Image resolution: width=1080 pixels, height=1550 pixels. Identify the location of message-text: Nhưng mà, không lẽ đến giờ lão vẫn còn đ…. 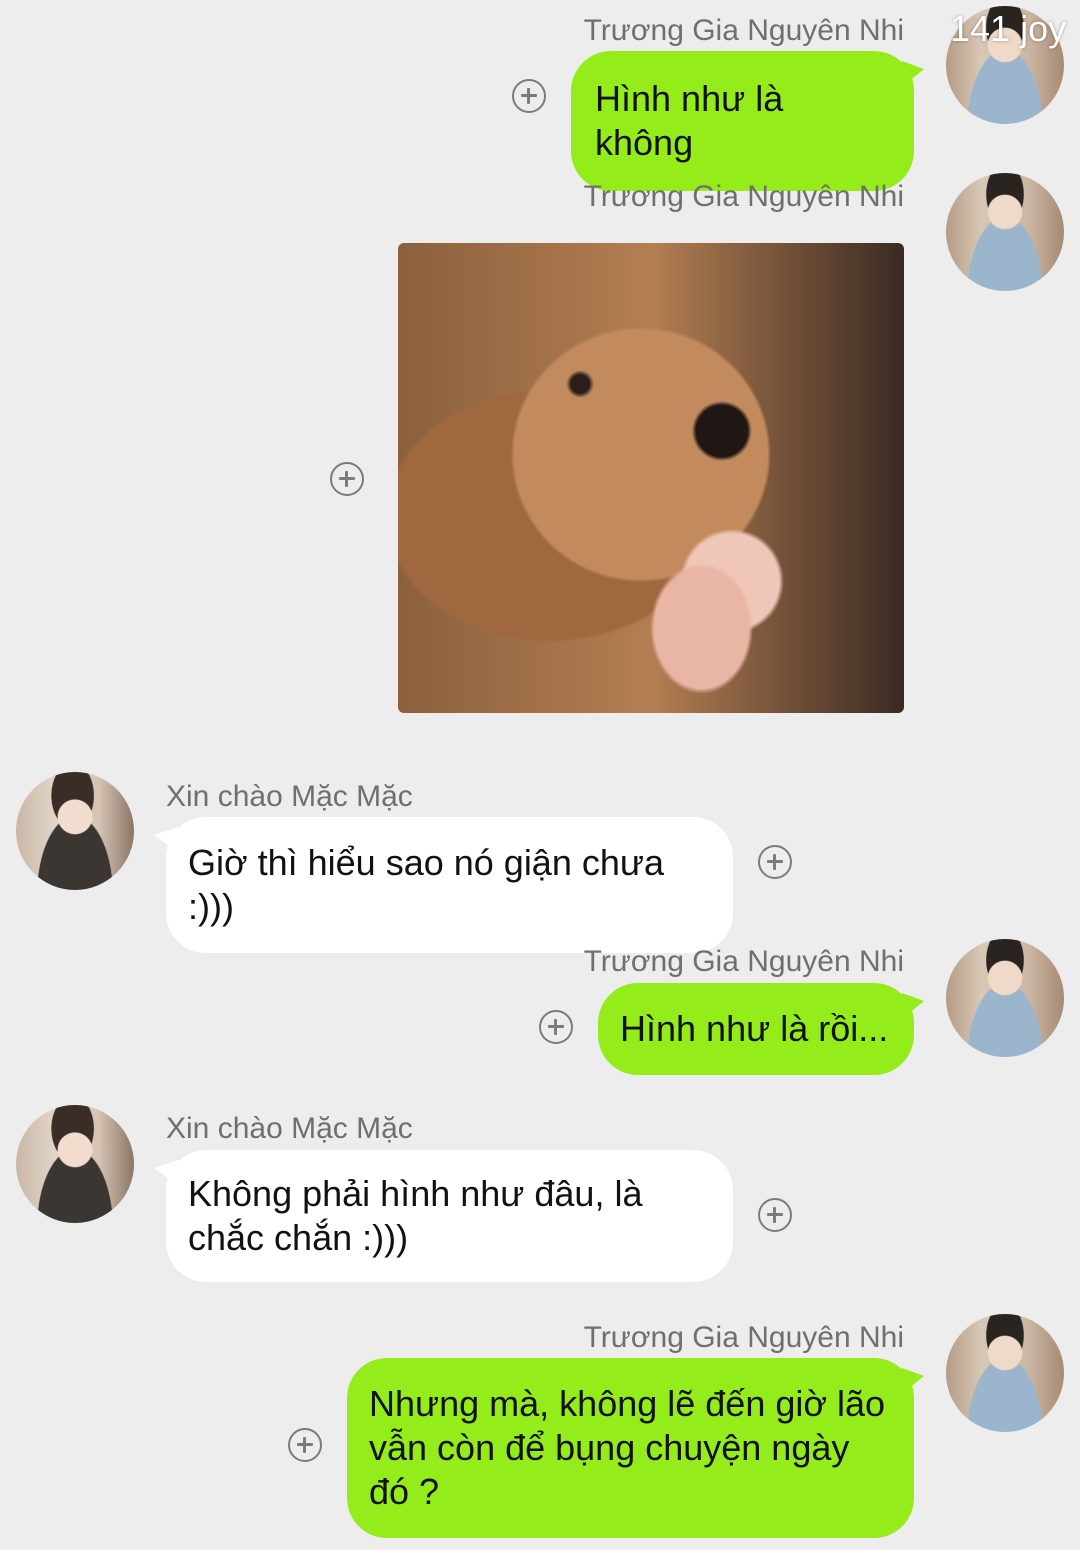
(627, 1447).